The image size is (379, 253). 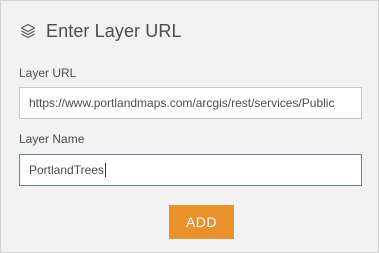 What do you see at coordinates (28, 31) in the screenshot?
I see `layers-icon` at bounding box center [28, 31].